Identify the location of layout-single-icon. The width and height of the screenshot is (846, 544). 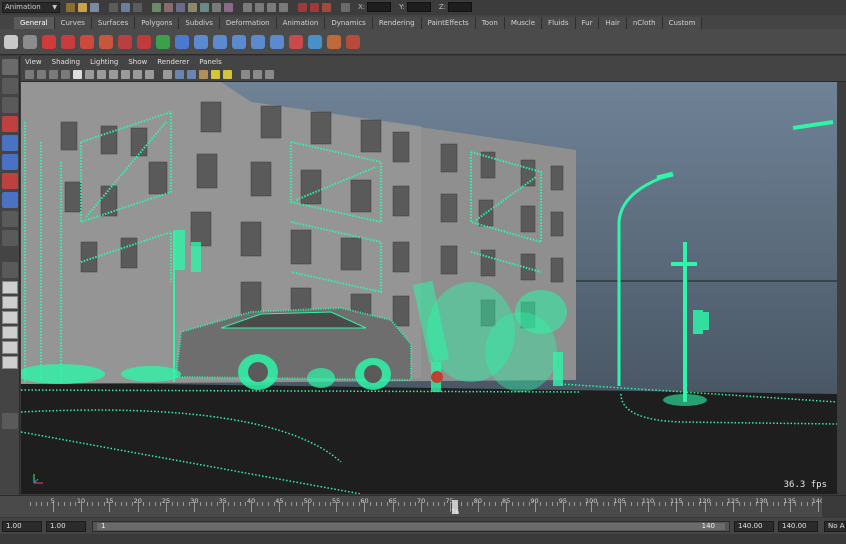
(10, 270).